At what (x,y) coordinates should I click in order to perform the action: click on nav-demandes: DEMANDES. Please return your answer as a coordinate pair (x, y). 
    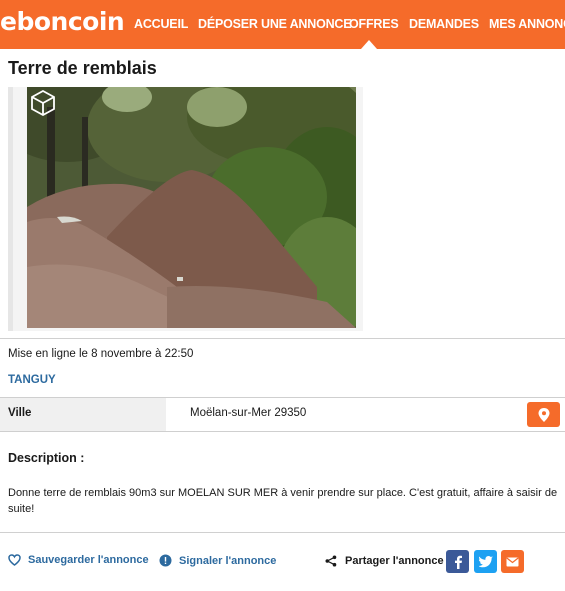
    Looking at the image, I should click on (444, 24).